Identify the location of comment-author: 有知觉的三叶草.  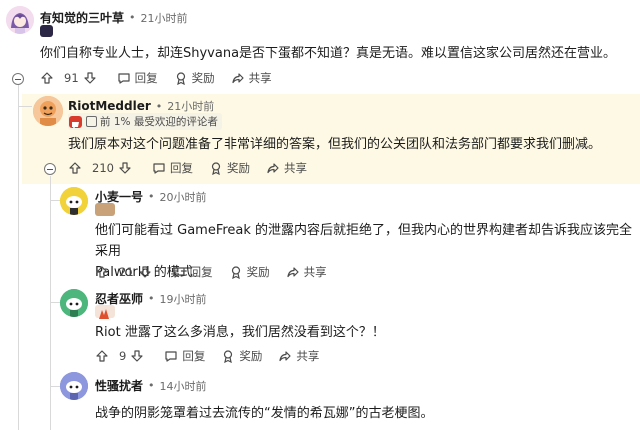
(82, 17).